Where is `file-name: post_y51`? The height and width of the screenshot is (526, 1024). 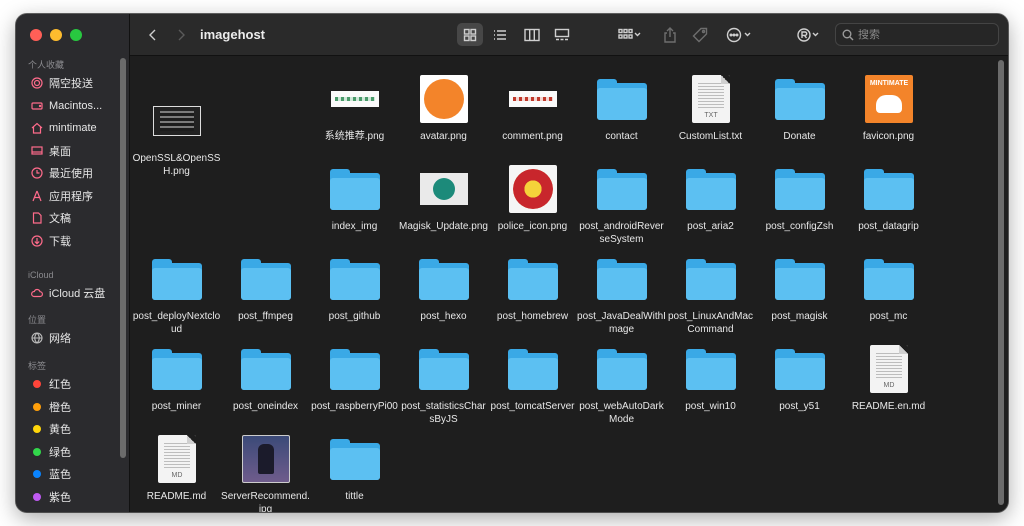 file-name: post_y51 is located at coordinates (799, 406).